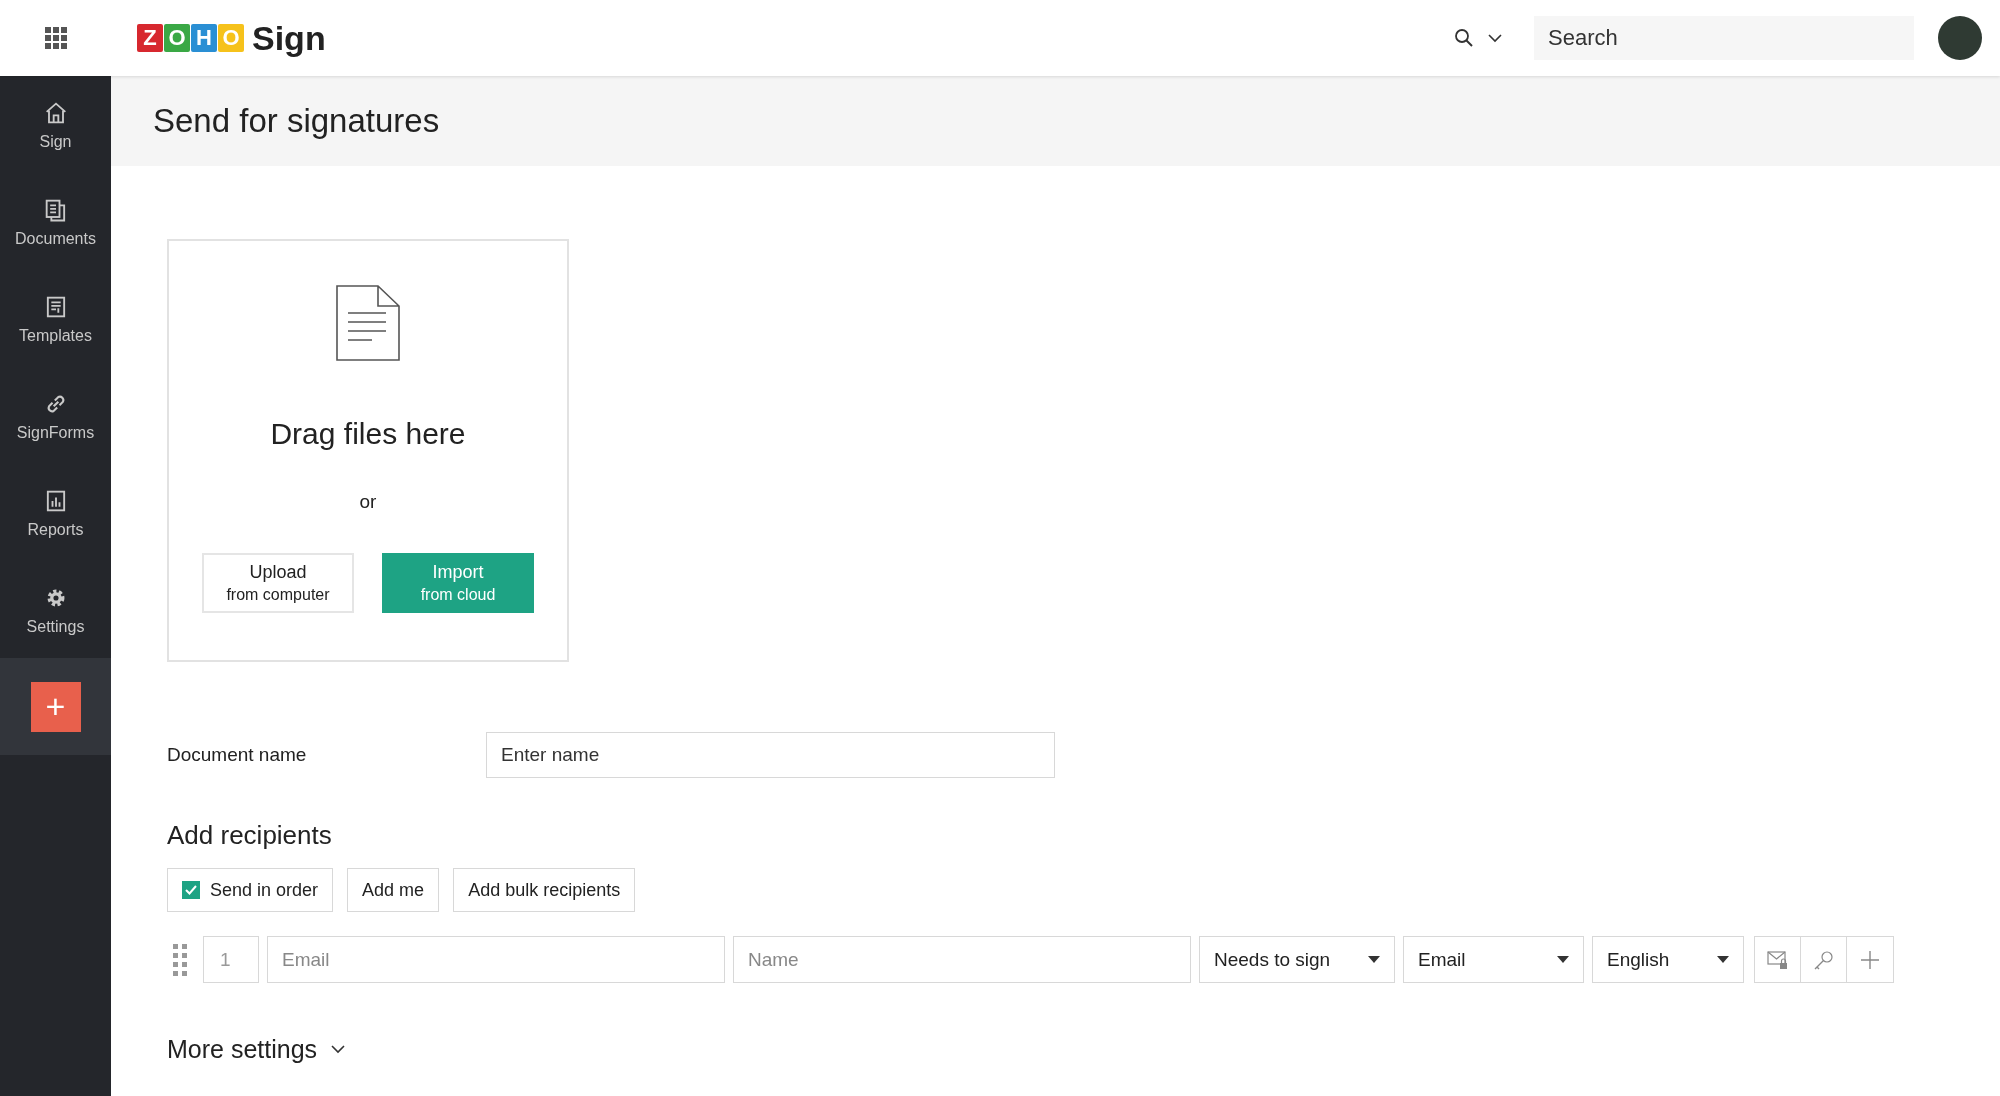 This screenshot has width=2000, height=1096. Describe the element at coordinates (55, 124) in the screenshot. I see `sidebar-item: Sign` at that location.